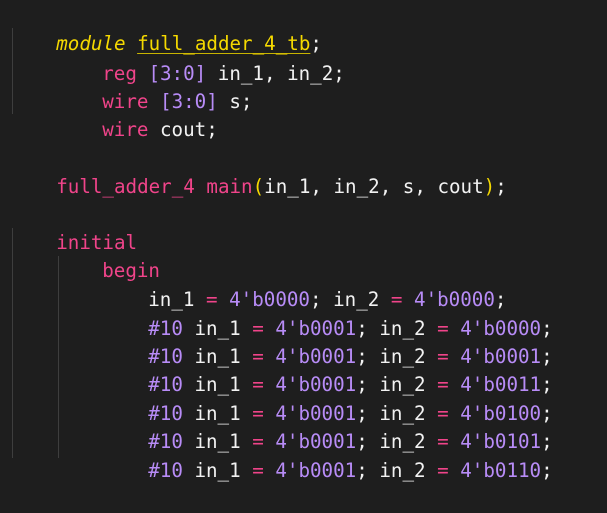  Describe the element at coordinates (165, 470) in the screenshot. I see `delay: #10` at that location.